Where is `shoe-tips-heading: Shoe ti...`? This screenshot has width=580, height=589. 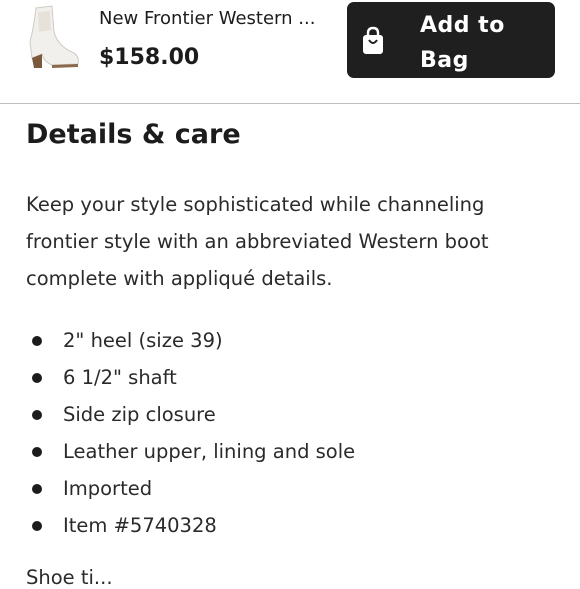 shoe-tips-heading: Shoe ti... is located at coordinates (69, 577).